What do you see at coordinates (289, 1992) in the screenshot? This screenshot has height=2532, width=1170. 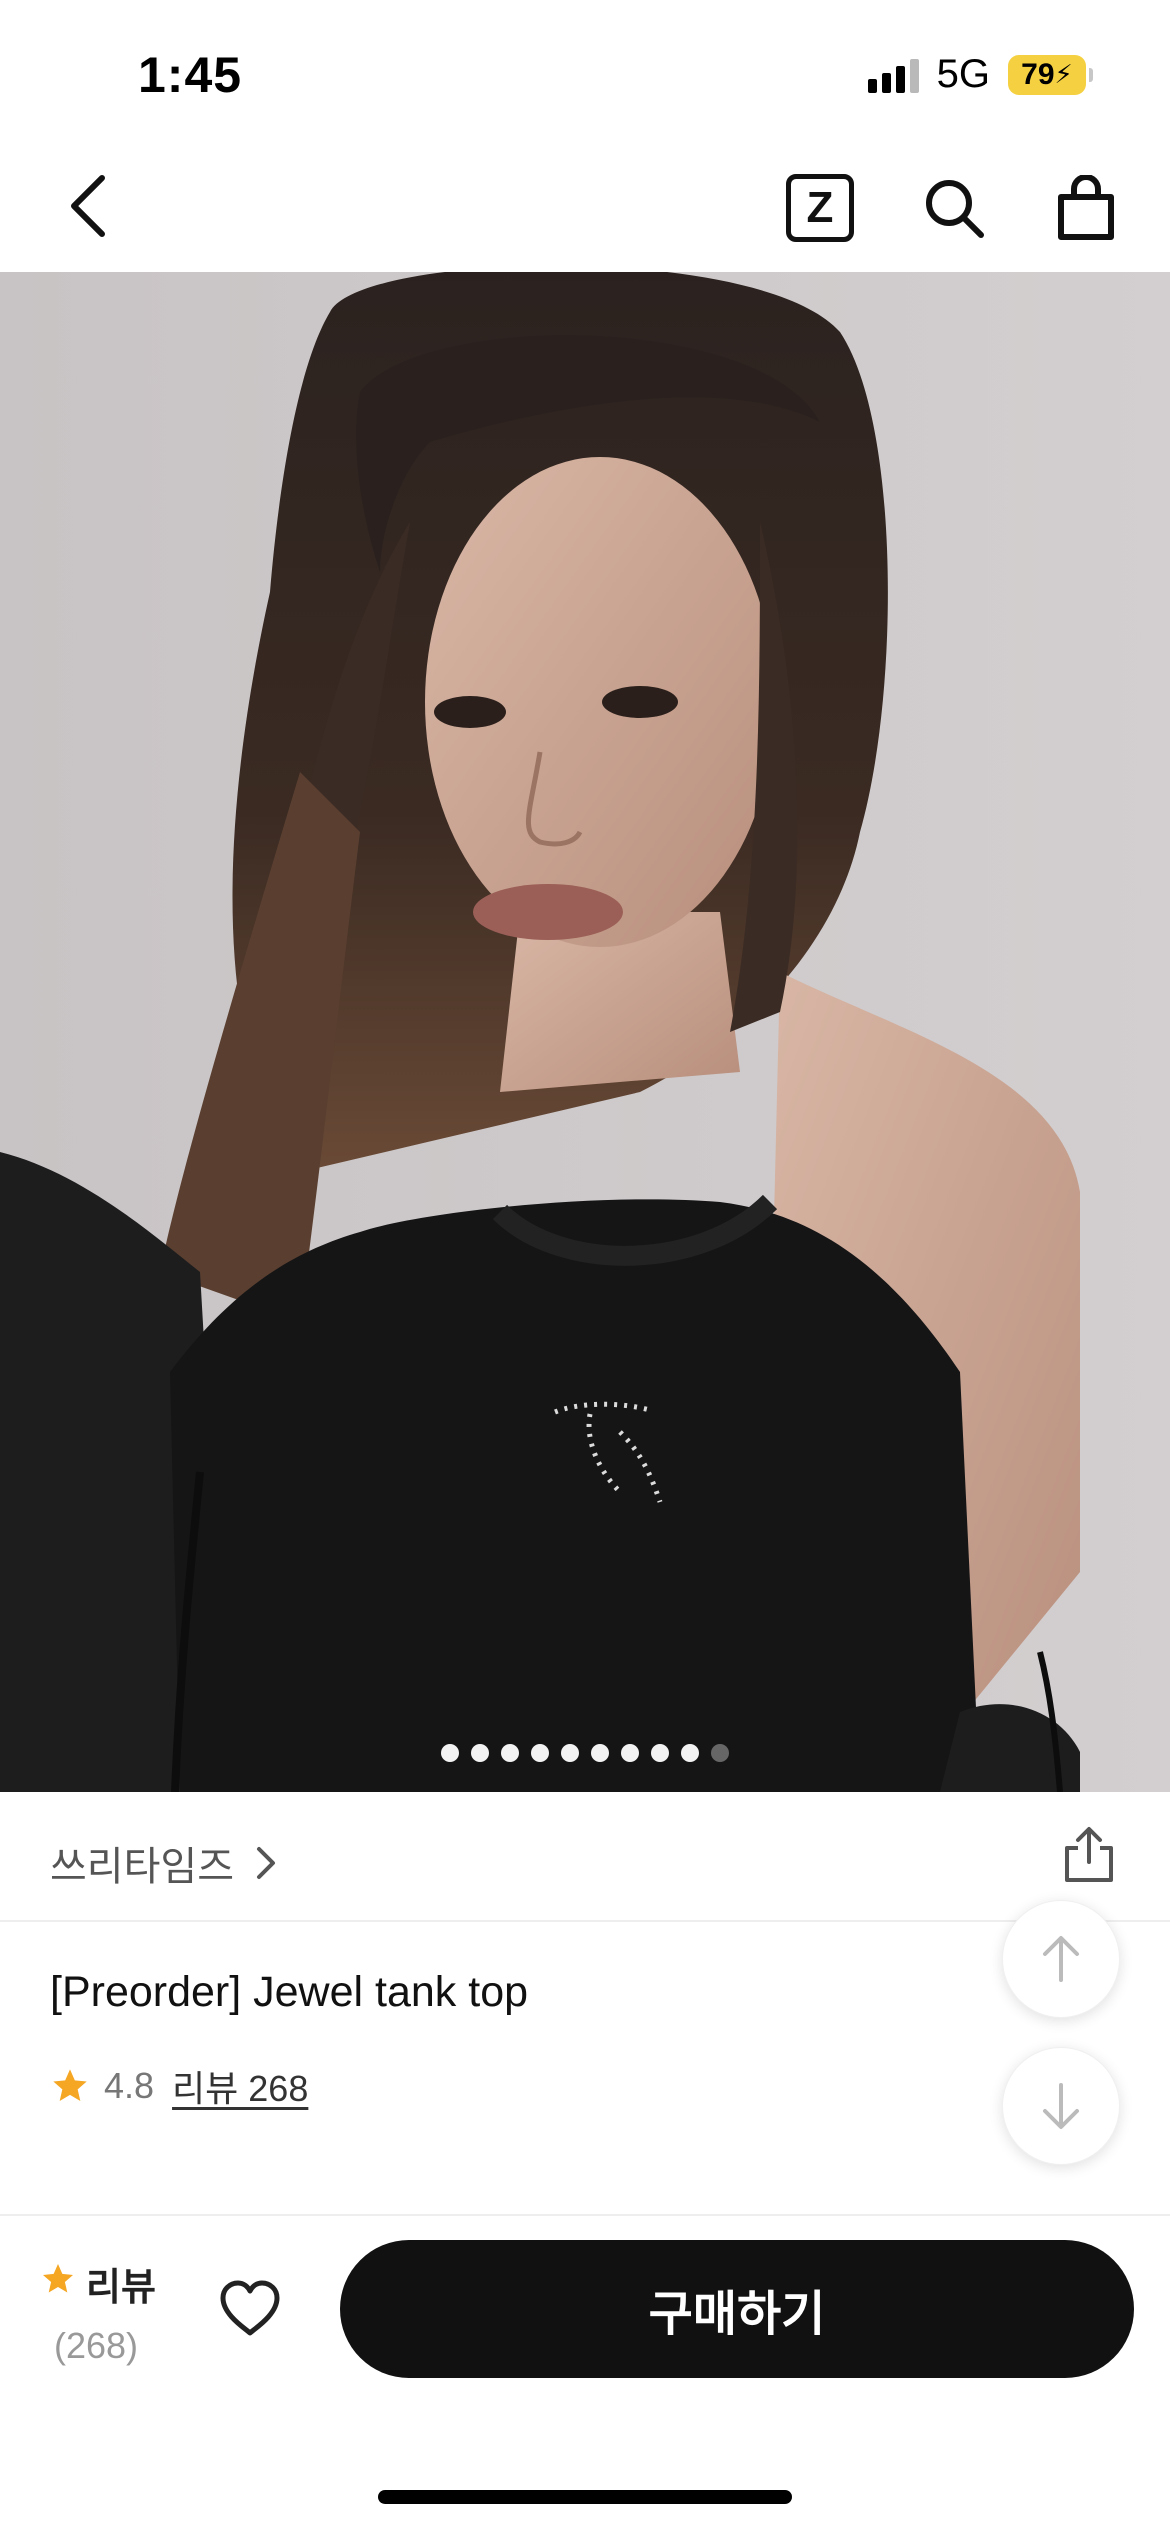 I see `product-title: [Preorder] Jewel tank top` at bounding box center [289, 1992].